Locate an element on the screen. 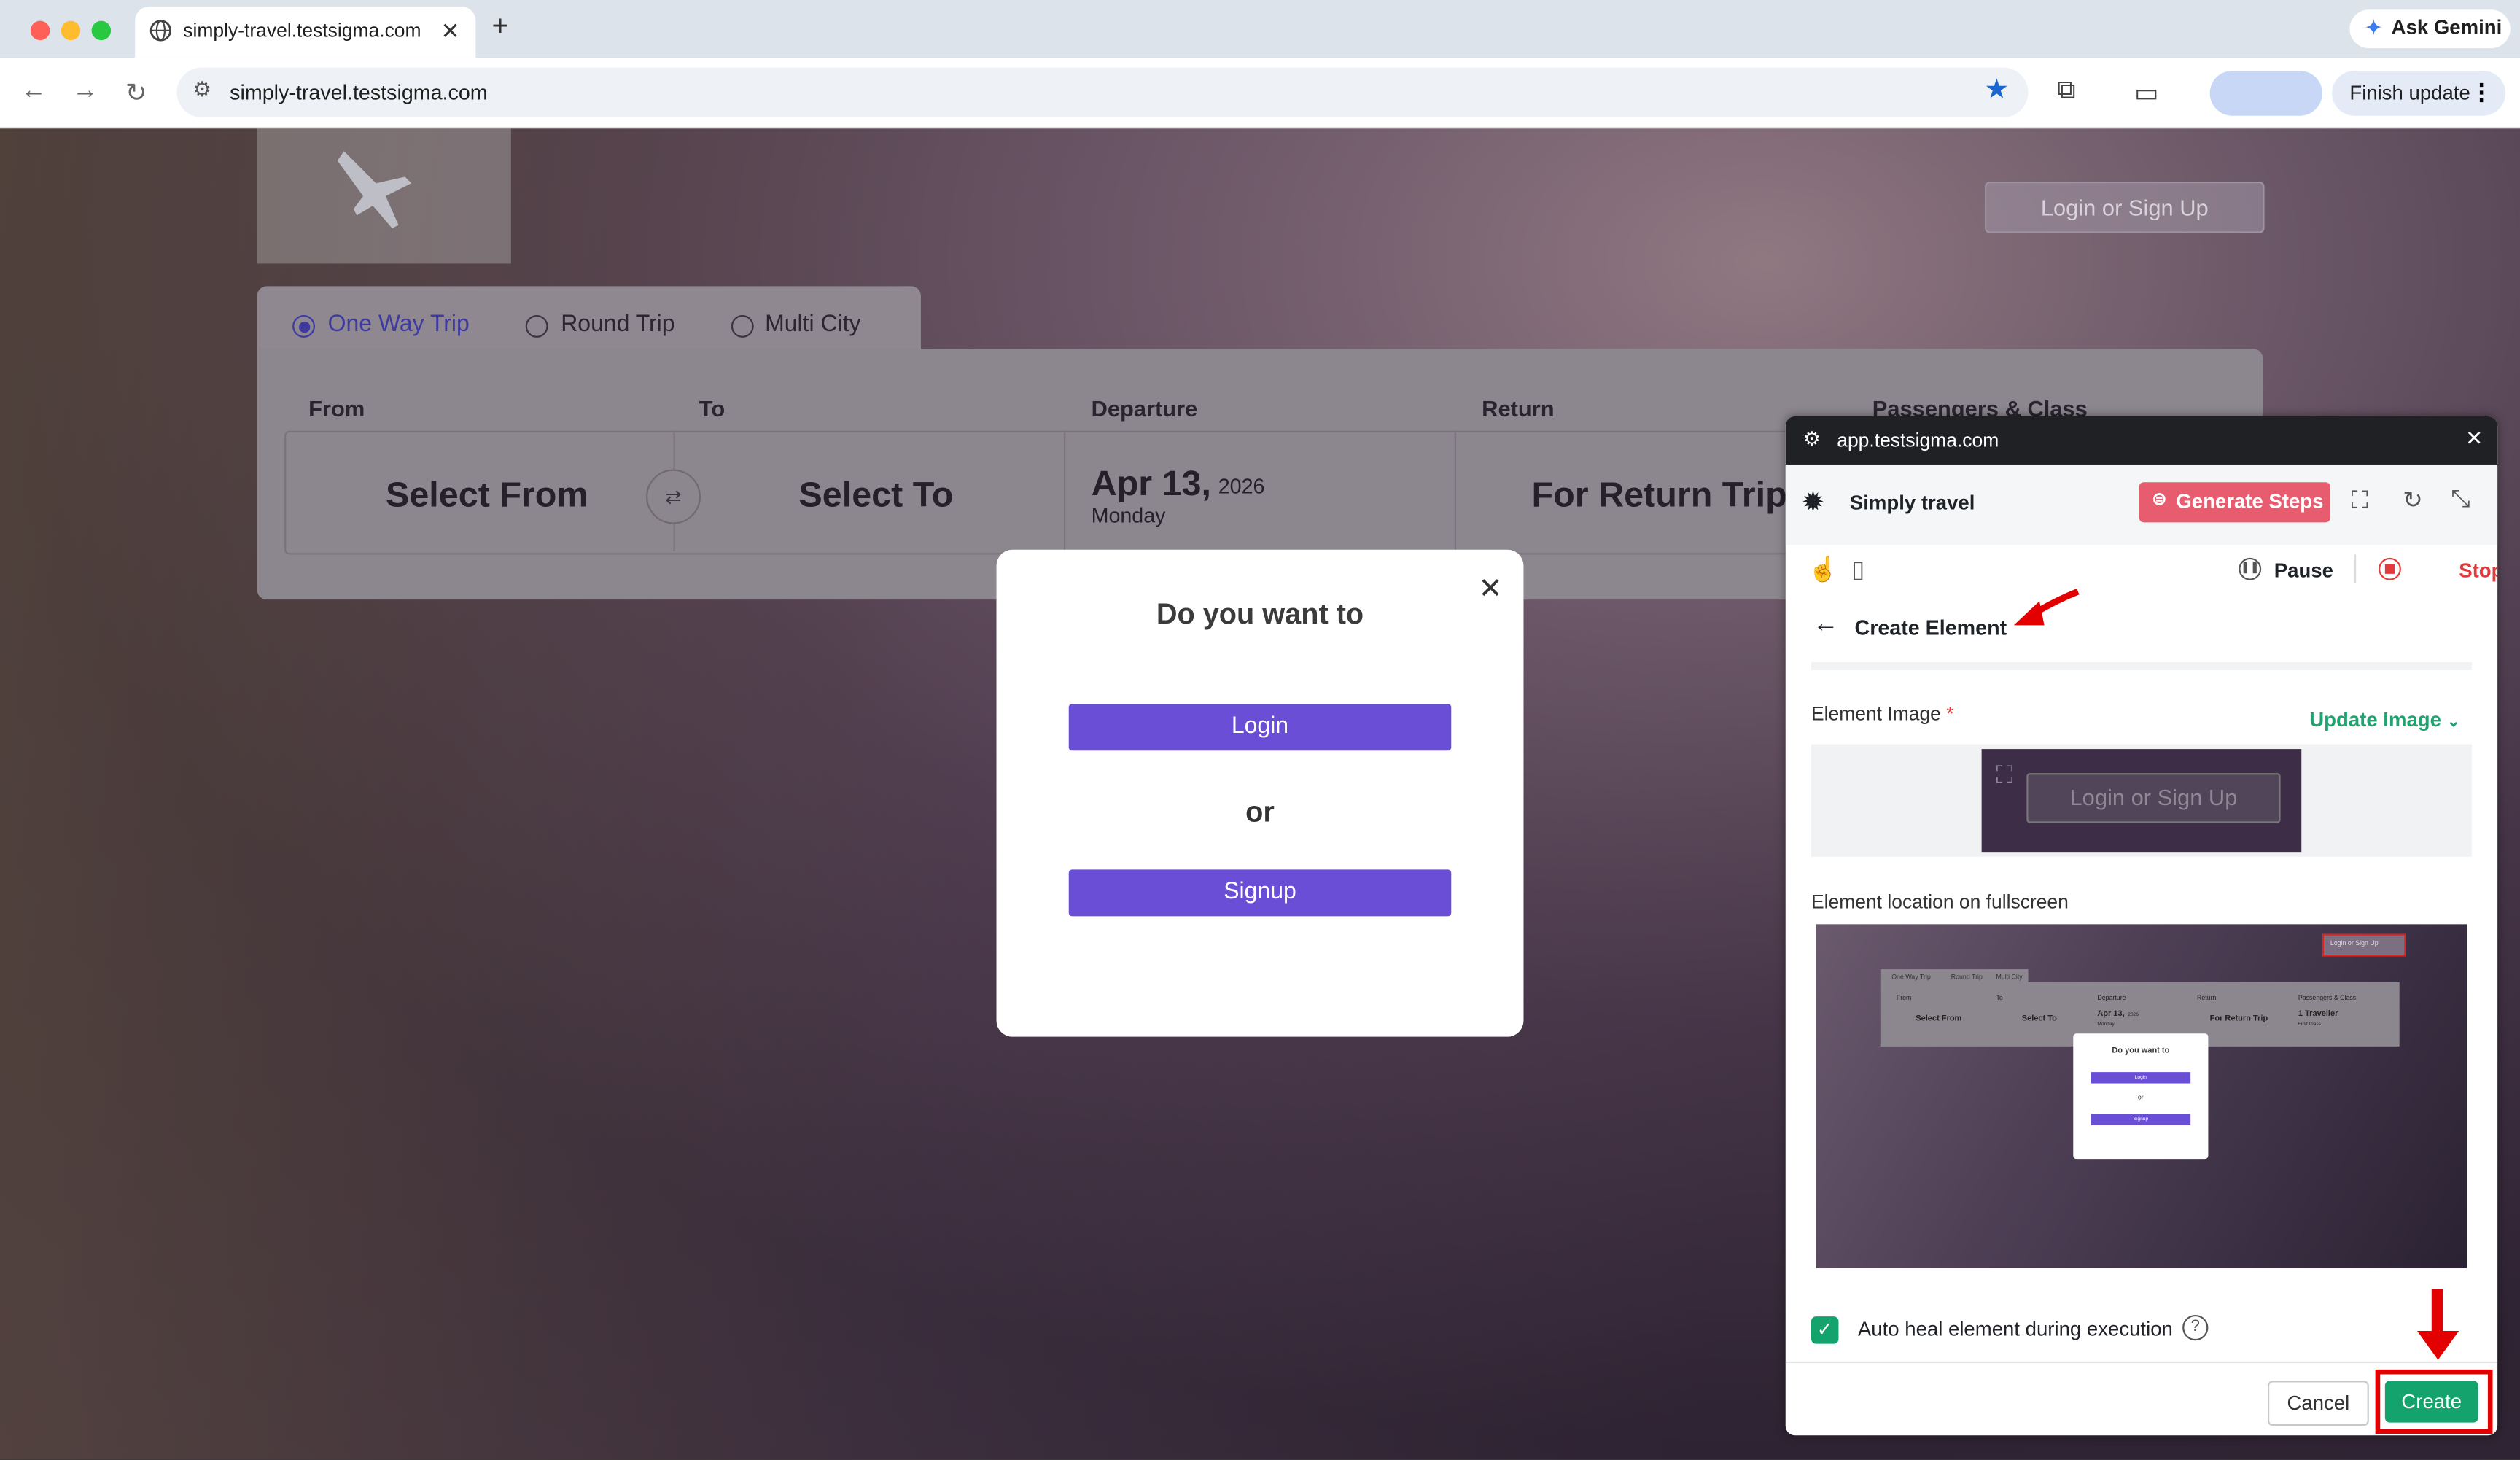 The height and width of the screenshot is (1460, 2520). thumb-modal: Do you want to Login or Signup is located at coordinates (2141, 1096).